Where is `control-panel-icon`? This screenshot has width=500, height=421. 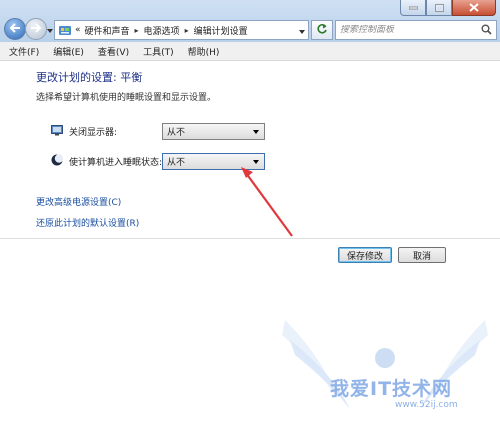
control-panel-icon is located at coordinates (65, 30).